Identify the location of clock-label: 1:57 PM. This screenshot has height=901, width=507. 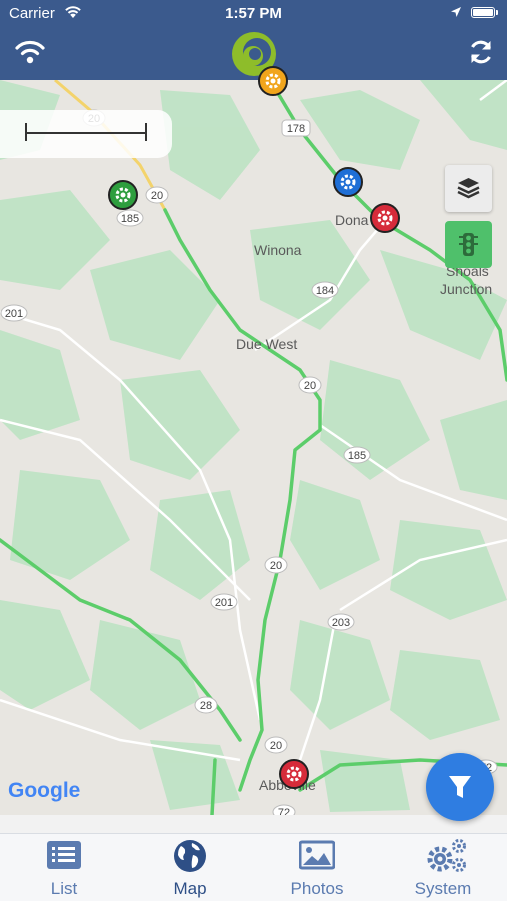
(253, 13).